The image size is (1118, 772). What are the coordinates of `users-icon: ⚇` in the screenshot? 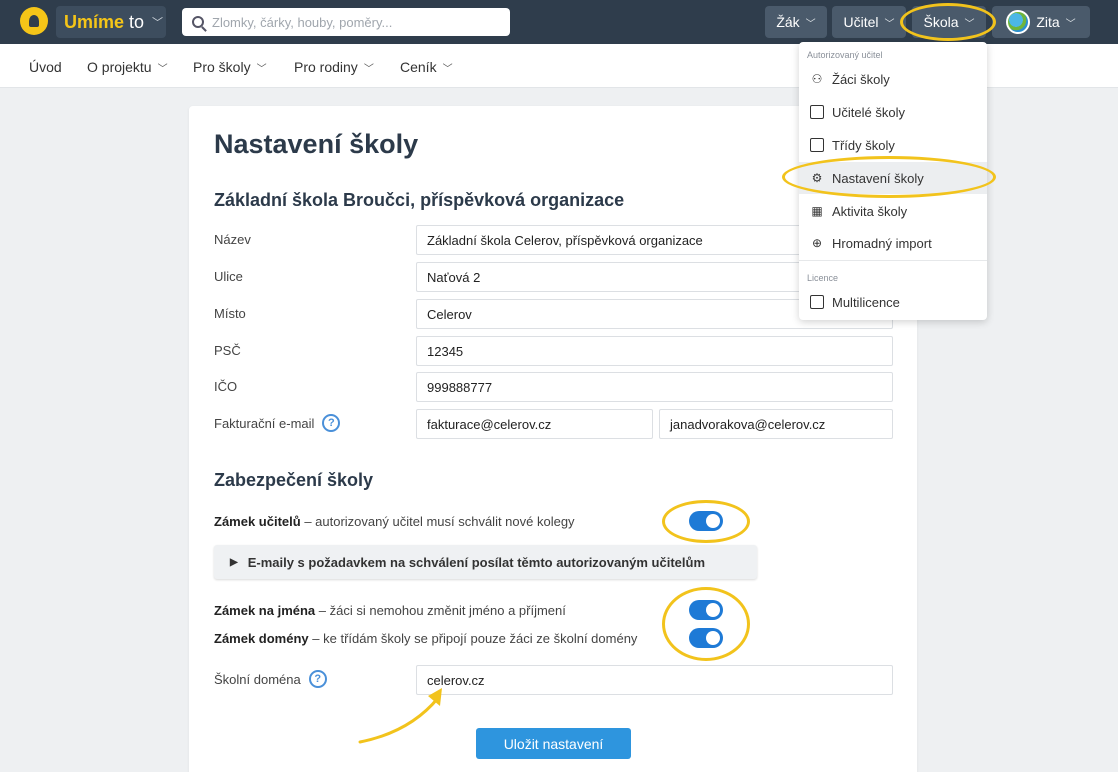 It's located at (817, 79).